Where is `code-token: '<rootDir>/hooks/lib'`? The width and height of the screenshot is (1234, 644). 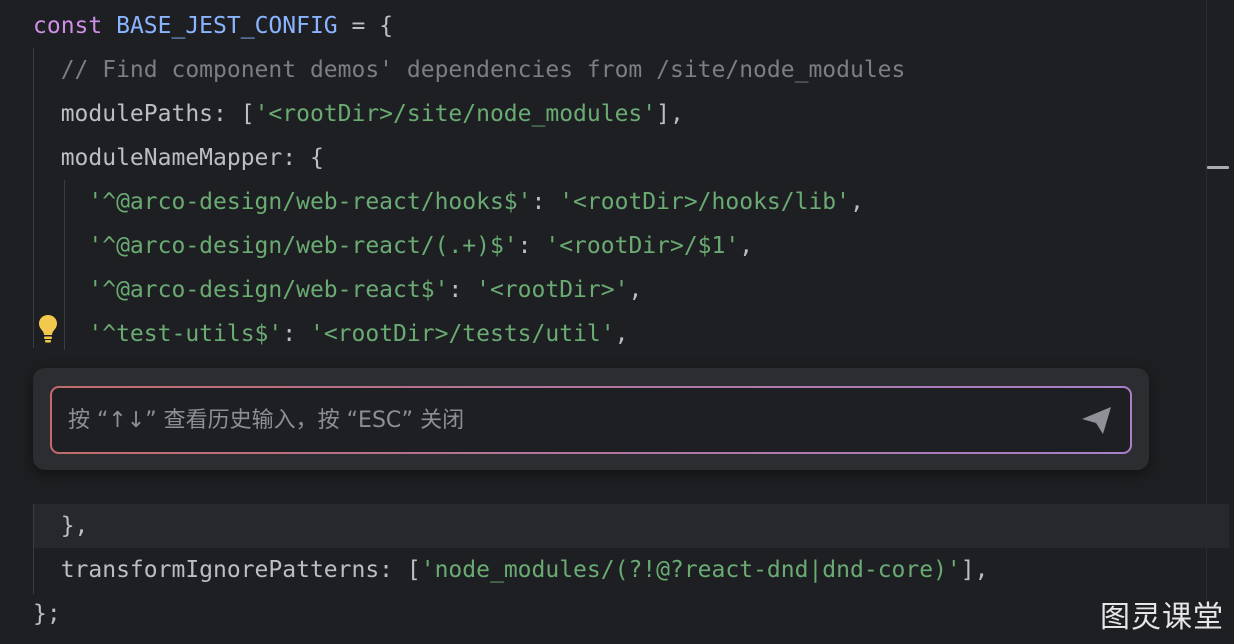 code-token: '<rootDir>/hooks/lib' is located at coordinates (704, 202).